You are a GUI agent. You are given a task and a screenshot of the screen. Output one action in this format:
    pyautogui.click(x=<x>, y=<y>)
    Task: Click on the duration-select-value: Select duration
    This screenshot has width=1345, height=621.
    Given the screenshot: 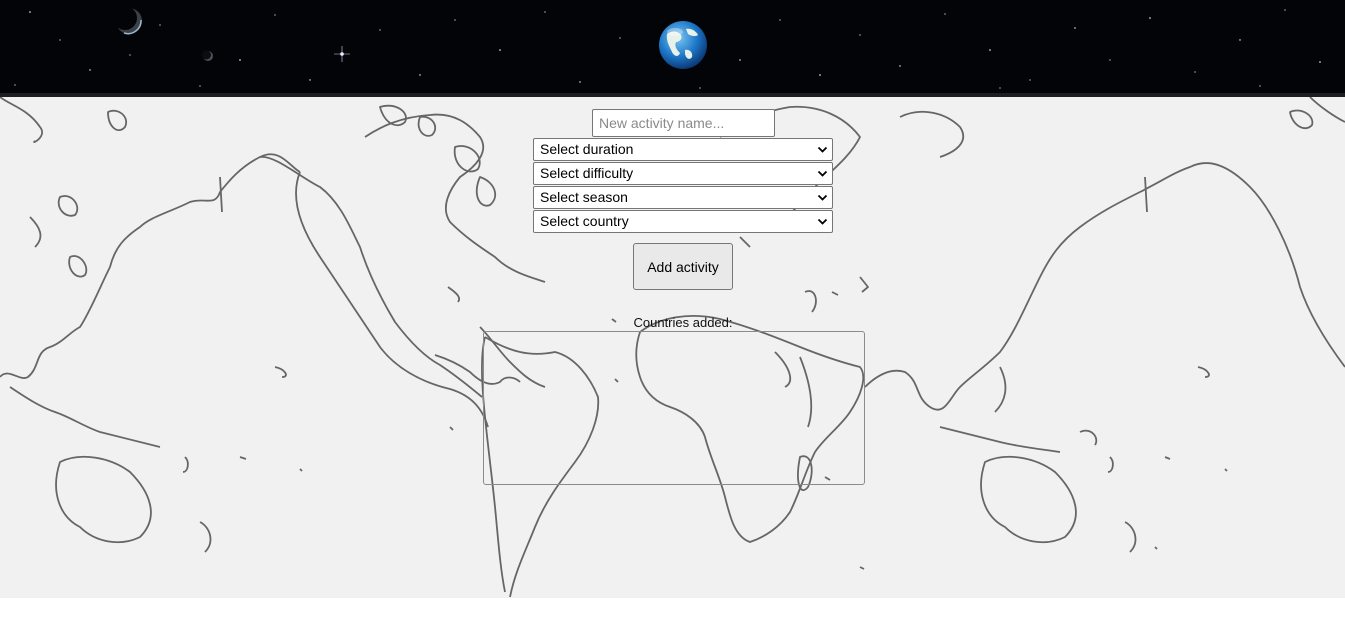 What is the action you would take?
    pyautogui.click(x=587, y=149)
    